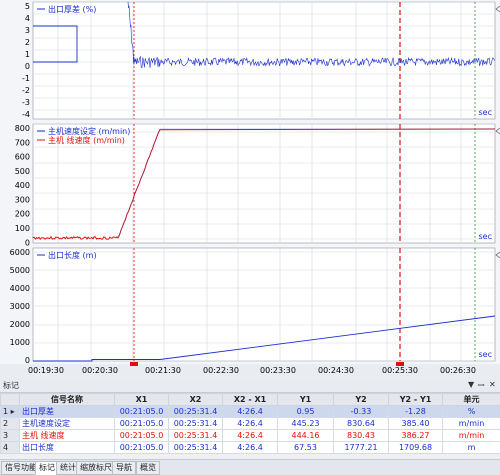 The width and height of the screenshot is (500, 475). Describe the element at coordinates (481, 385) in the screenshot. I see `pin-icon-2: ꟷ` at that location.